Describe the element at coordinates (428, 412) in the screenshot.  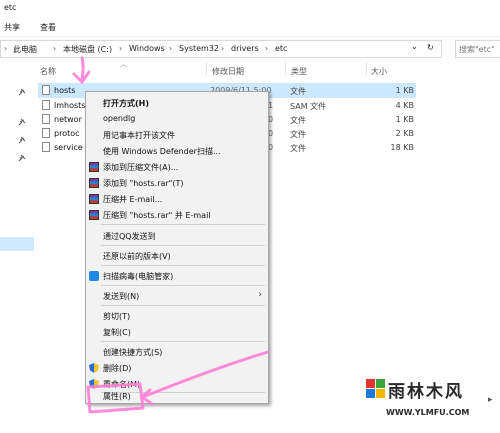
I see `watermark-url: WWW.YLMFU.COM` at that location.